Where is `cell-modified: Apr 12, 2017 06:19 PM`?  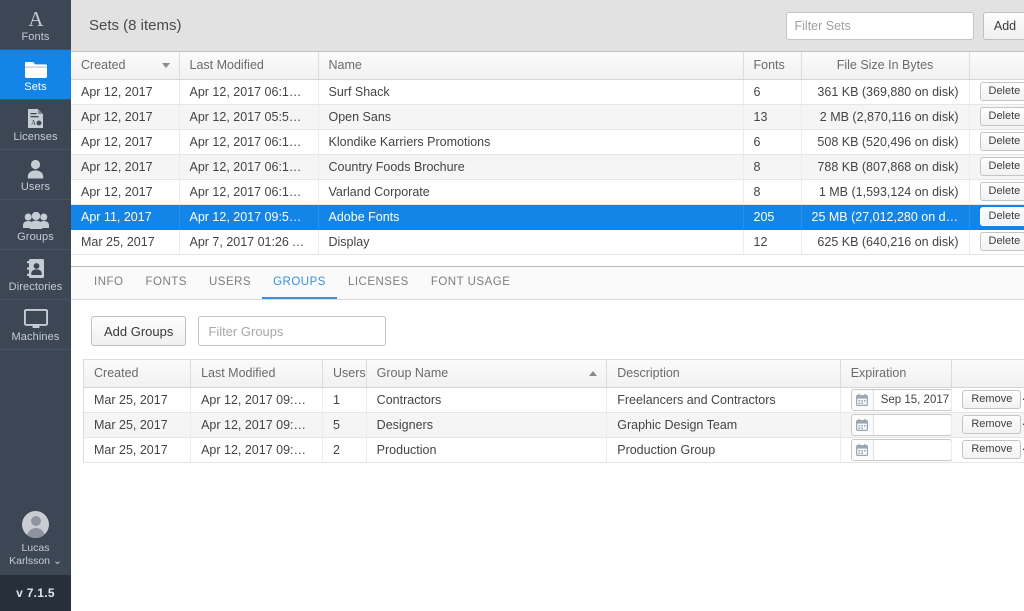 cell-modified: Apr 12, 2017 06:19 PM is located at coordinates (249, 192).